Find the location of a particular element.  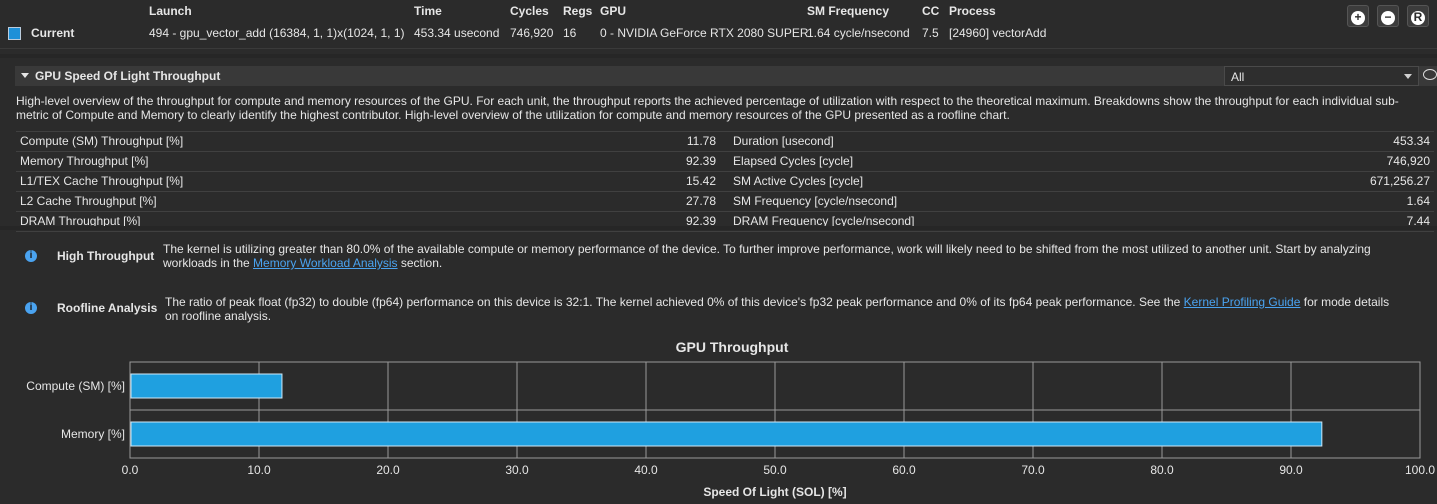

current-color-swatch is located at coordinates (14, 33).